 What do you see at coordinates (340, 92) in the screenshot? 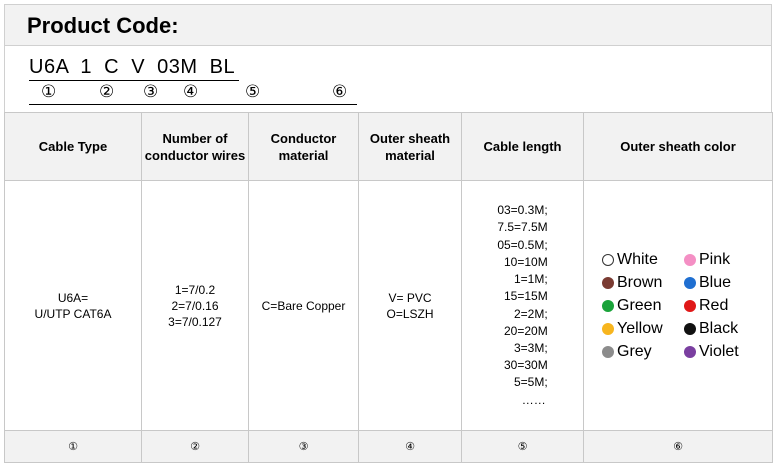
I see `code-marker-6: ⑥` at bounding box center [340, 92].